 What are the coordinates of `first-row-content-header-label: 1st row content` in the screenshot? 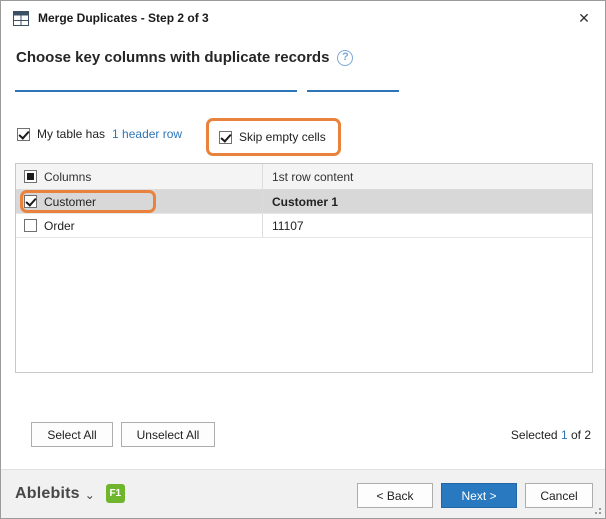 It's located at (313, 176).